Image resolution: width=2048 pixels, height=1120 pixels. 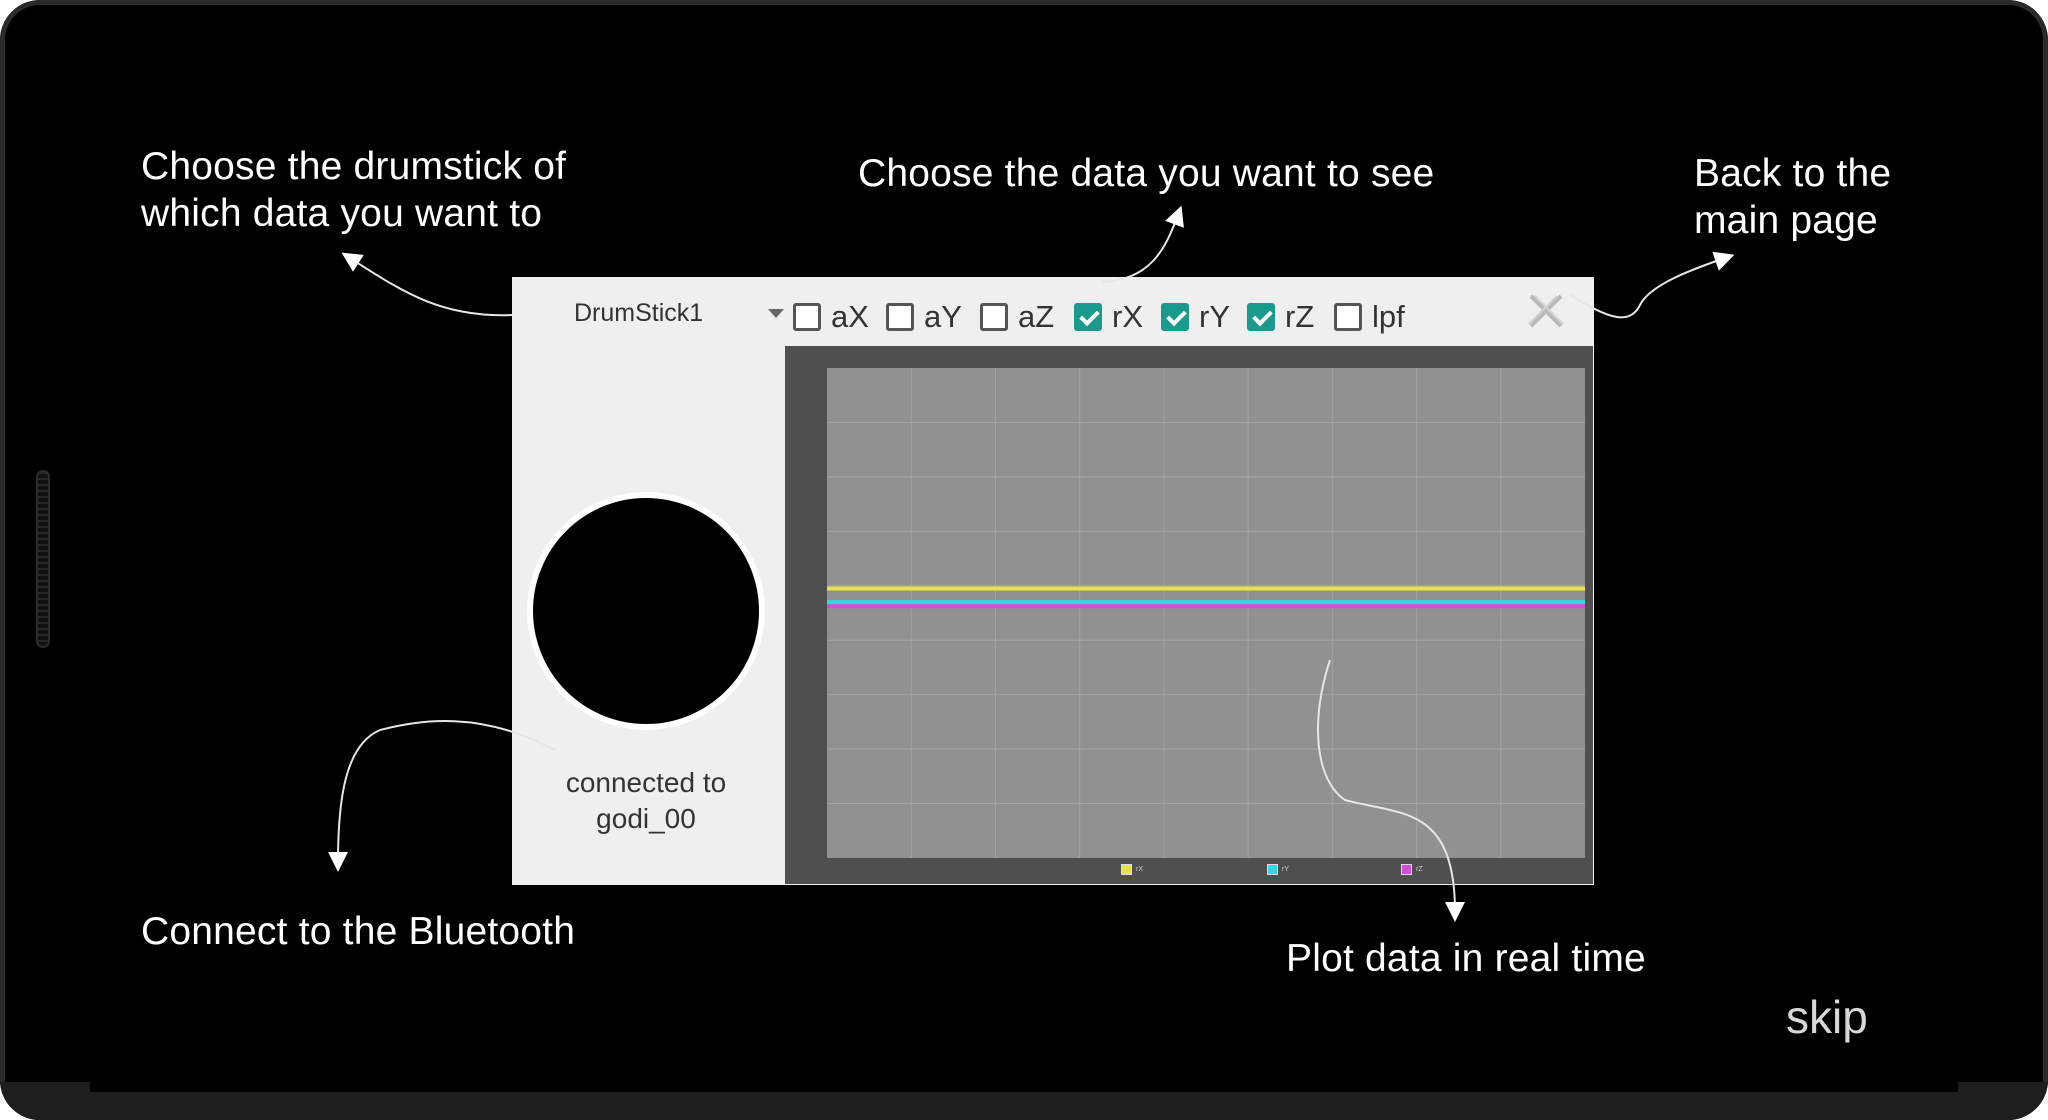 I want to click on close-button, so click(x=1546, y=311).